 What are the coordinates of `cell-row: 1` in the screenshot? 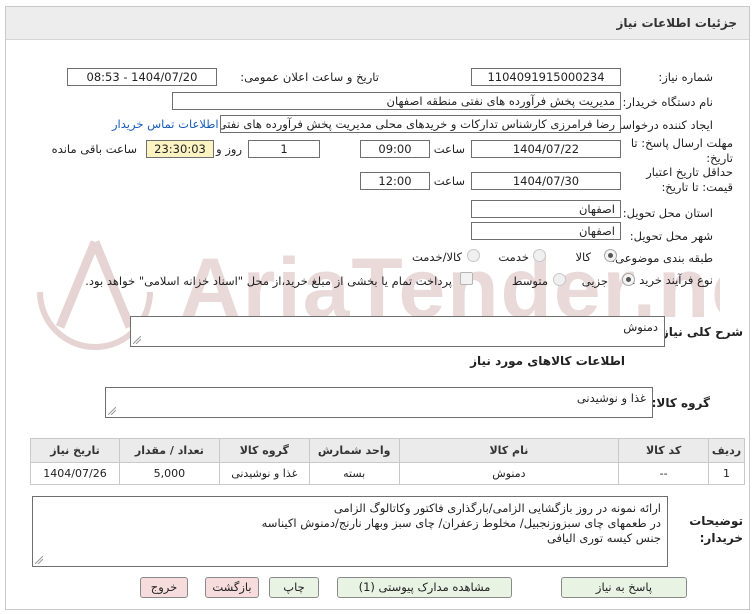 It's located at (726, 473).